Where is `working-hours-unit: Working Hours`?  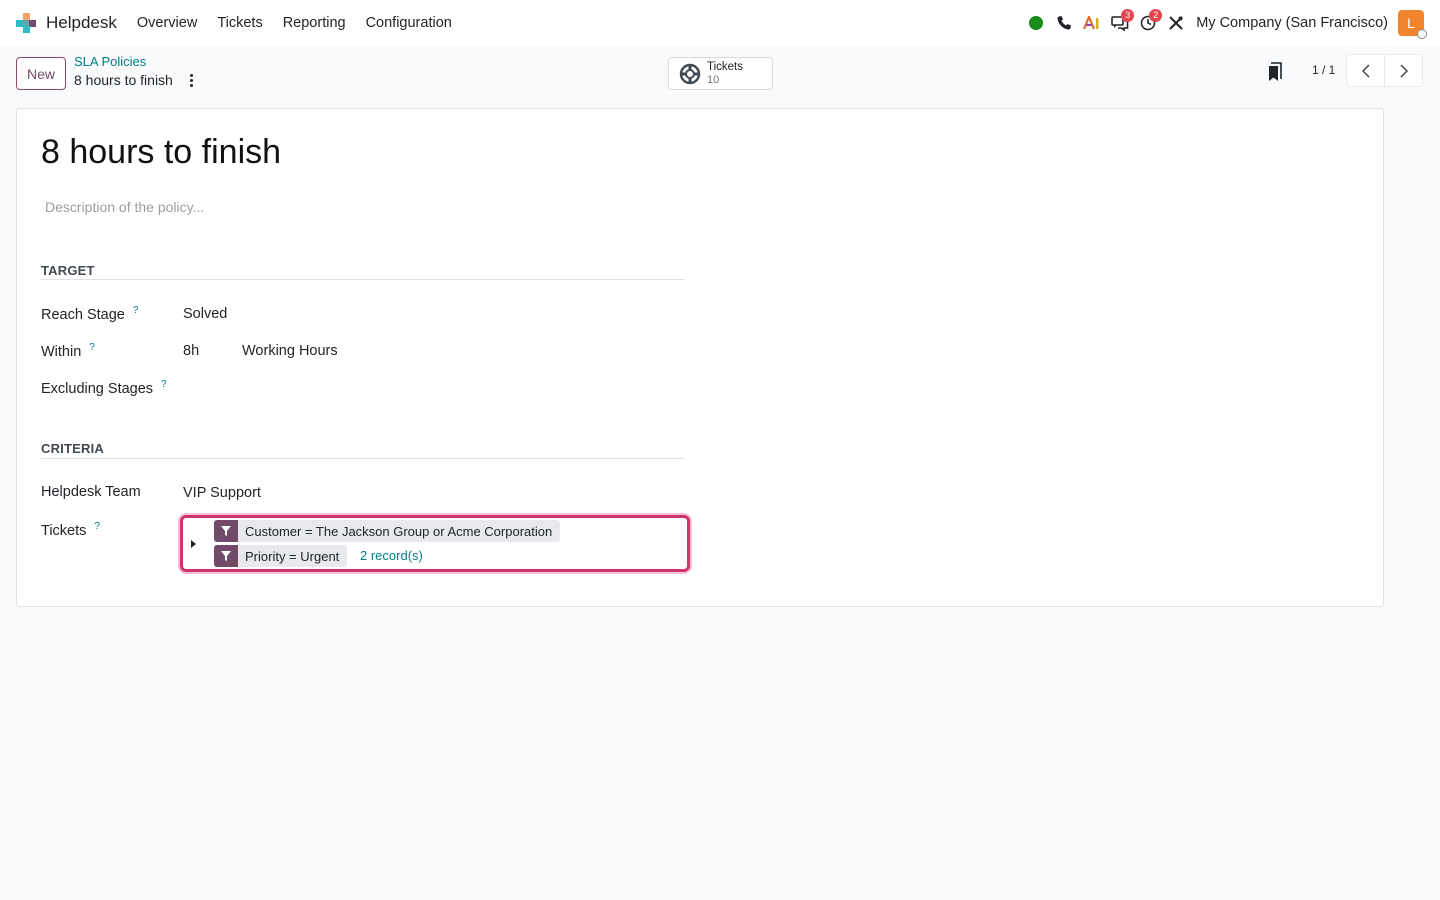 working-hours-unit: Working Hours is located at coordinates (290, 351).